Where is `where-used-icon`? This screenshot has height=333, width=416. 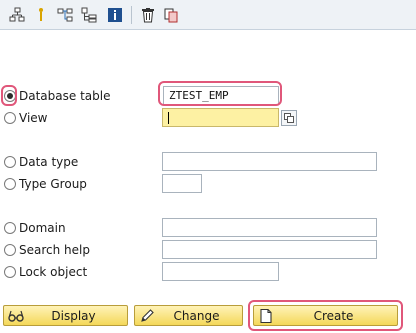 where-used-icon is located at coordinates (65, 15).